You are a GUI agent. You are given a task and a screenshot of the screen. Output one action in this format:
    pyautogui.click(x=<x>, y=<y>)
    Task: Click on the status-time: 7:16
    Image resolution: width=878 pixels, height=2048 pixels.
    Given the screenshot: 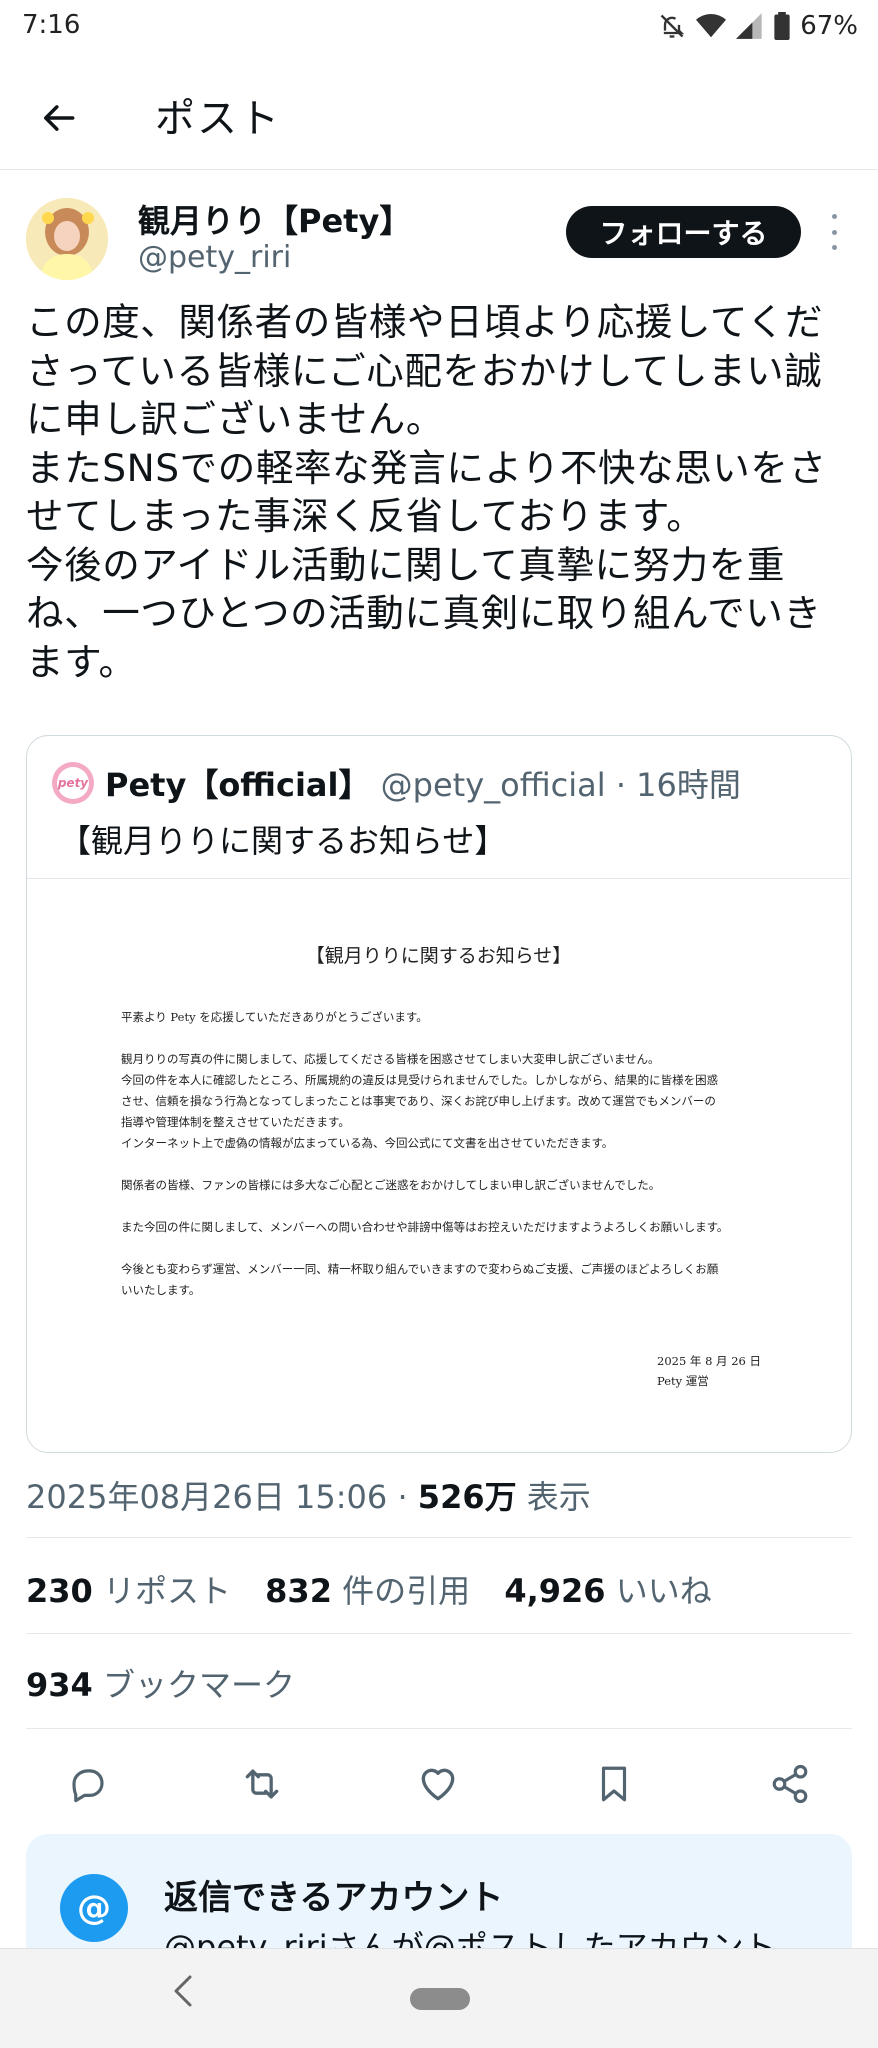 What is the action you would take?
    pyautogui.click(x=51, y=25)
    